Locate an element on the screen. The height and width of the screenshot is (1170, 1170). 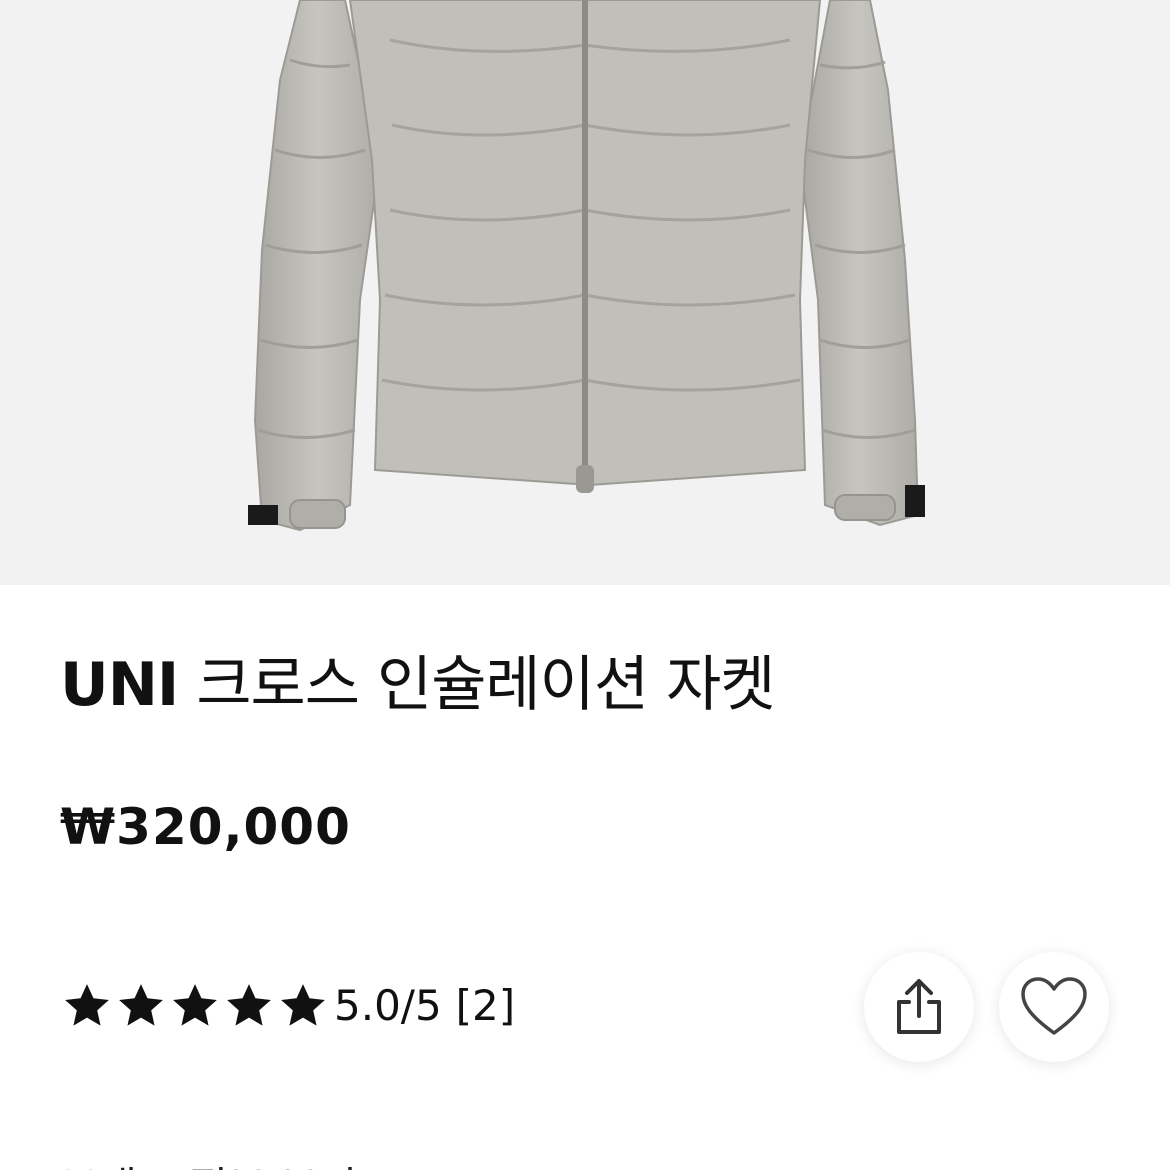
share-button is located at coordinates (919, 1007).